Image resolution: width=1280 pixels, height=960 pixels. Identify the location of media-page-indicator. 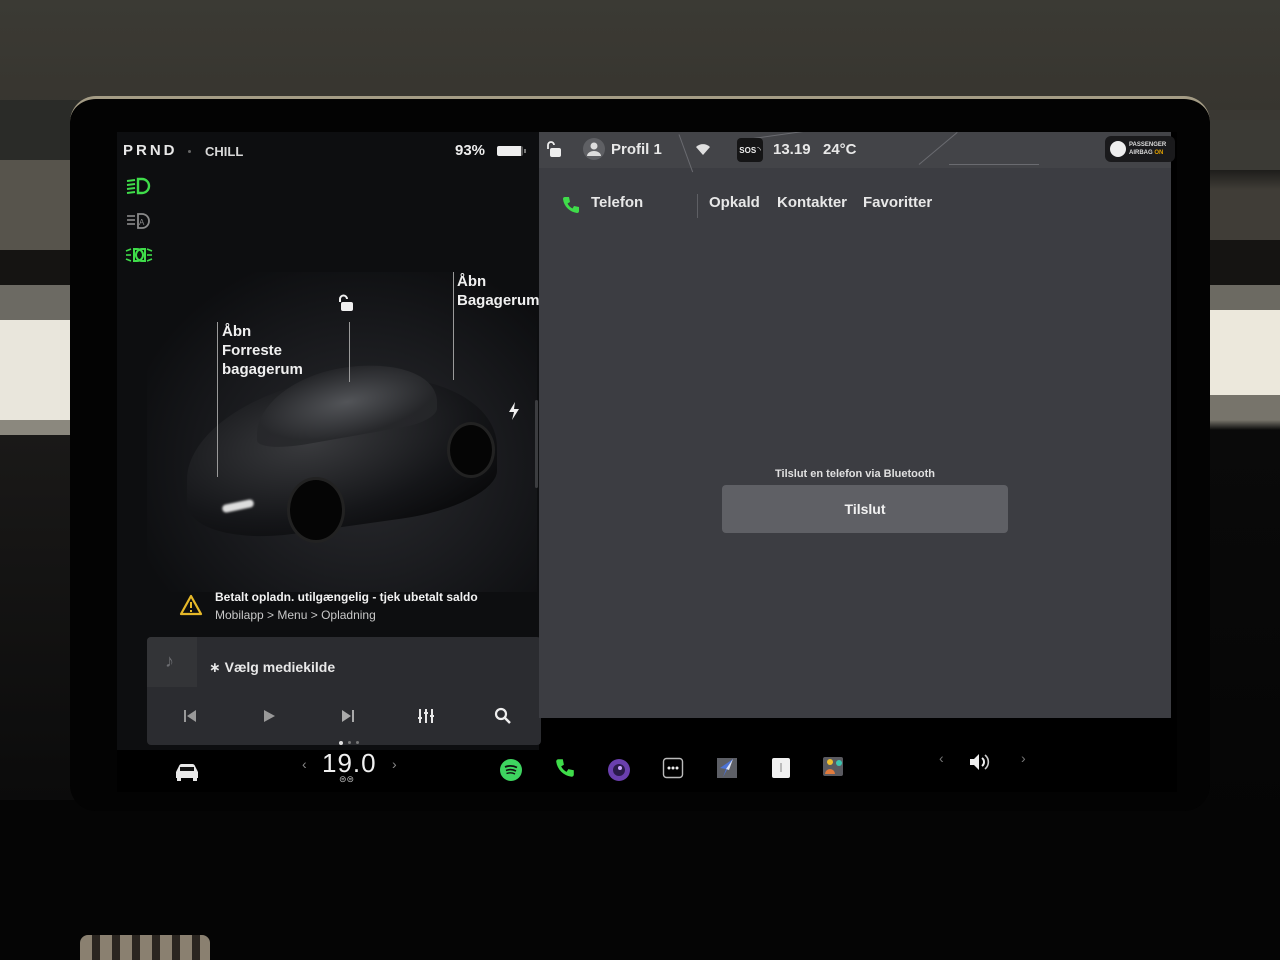
(349, 743).